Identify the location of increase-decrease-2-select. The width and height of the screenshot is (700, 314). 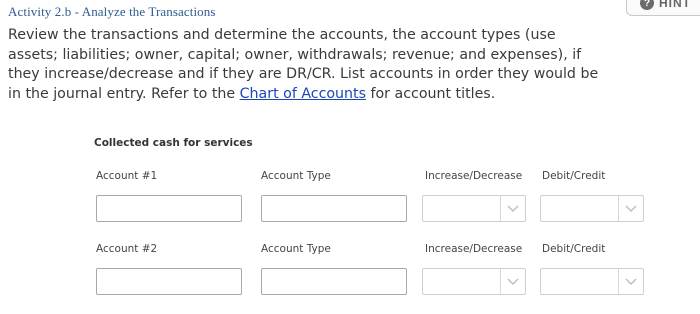
(474, 281).